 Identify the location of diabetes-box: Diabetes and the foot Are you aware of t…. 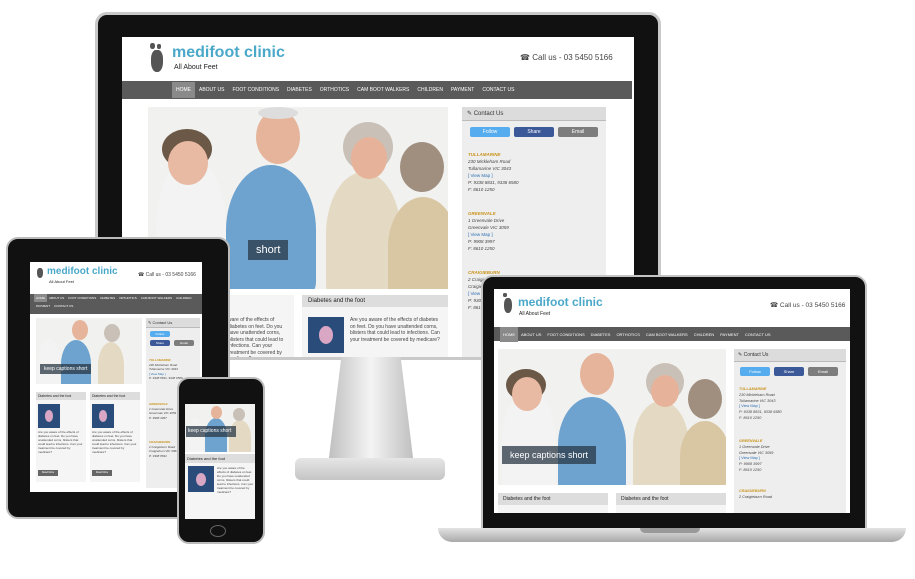
(220, 486).